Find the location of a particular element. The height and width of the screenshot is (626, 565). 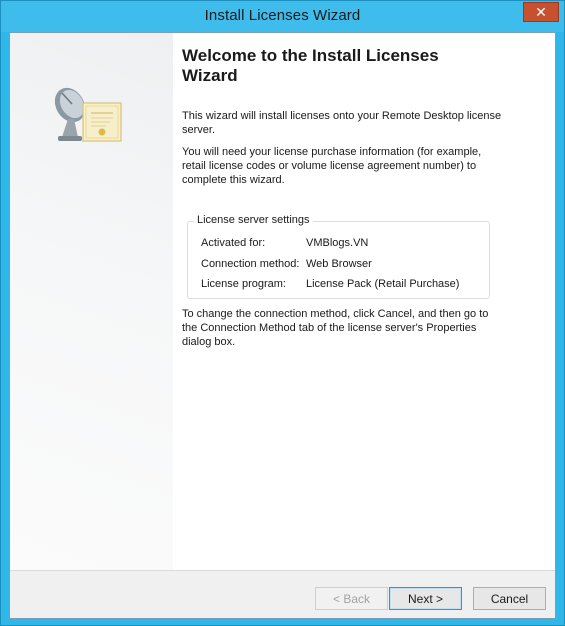

wizard-footer: < Back Next > Cancel is located at coordinates (282, 594).